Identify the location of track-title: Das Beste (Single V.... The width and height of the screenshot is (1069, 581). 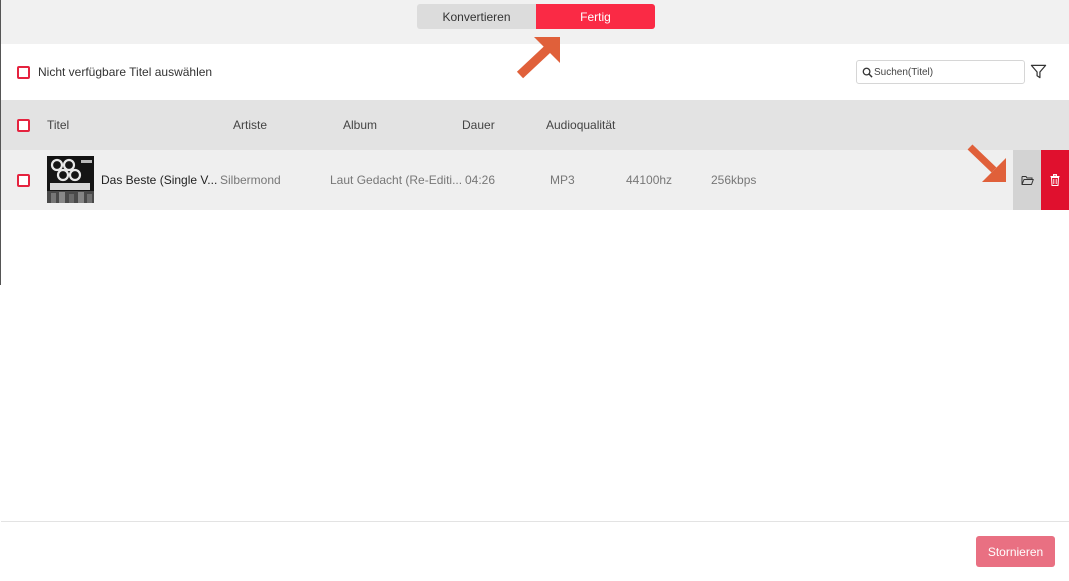
(159, 180).